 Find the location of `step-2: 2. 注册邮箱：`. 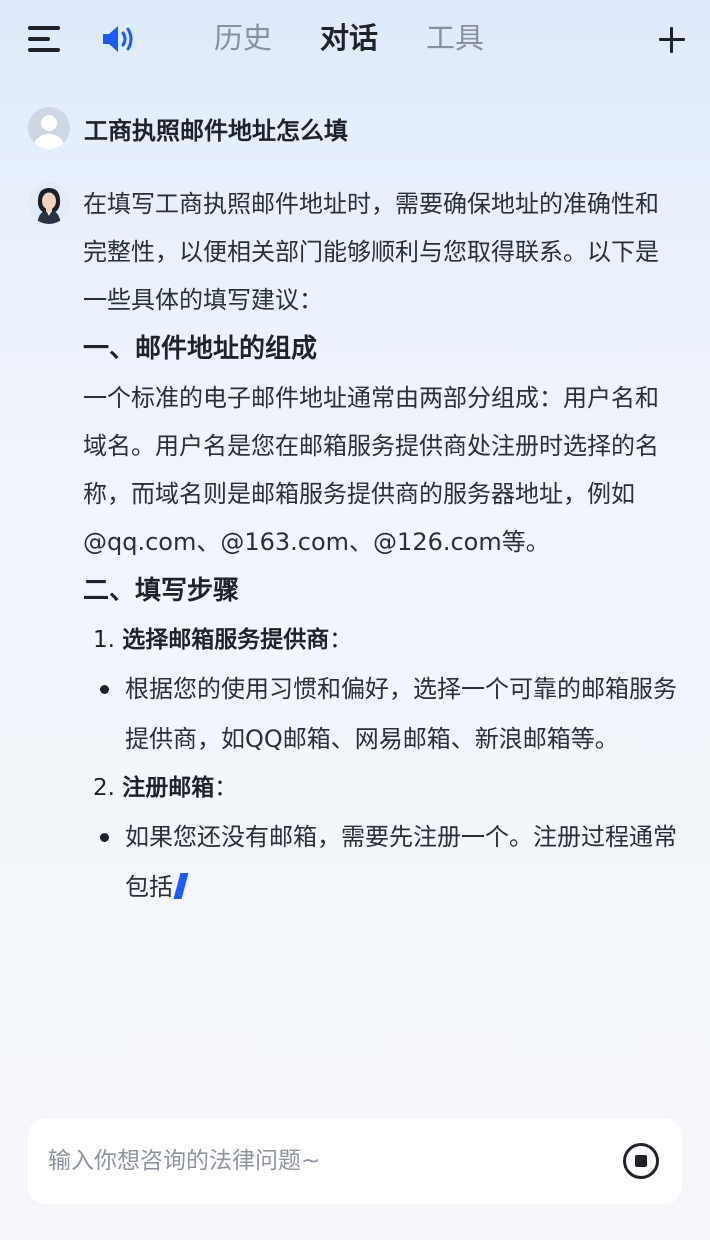

step-2: 2. 注册邮箱： is located at coordinates (165, 788).